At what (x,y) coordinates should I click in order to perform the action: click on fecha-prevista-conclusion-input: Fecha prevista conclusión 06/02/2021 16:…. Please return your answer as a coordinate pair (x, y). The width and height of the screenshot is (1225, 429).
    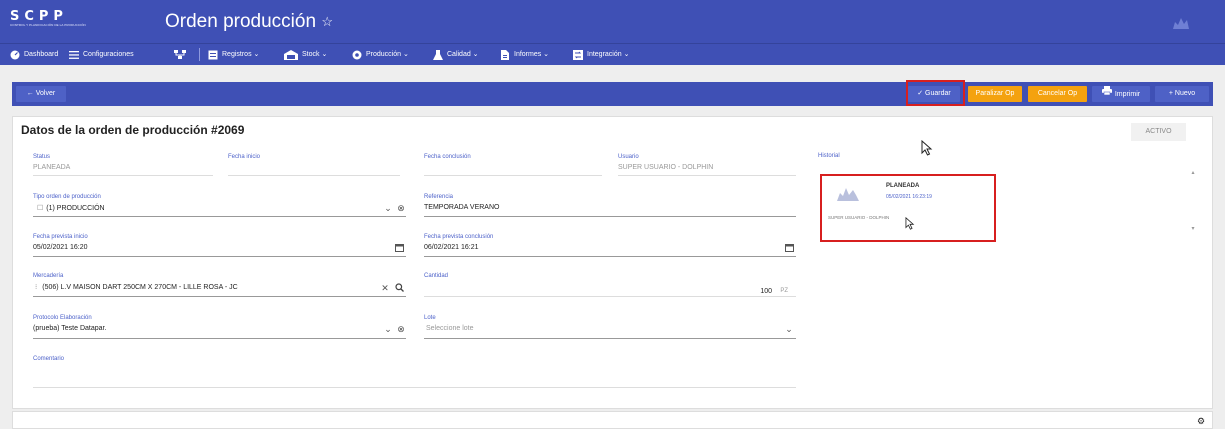
    Looking at the image, I should click on (610, 245).